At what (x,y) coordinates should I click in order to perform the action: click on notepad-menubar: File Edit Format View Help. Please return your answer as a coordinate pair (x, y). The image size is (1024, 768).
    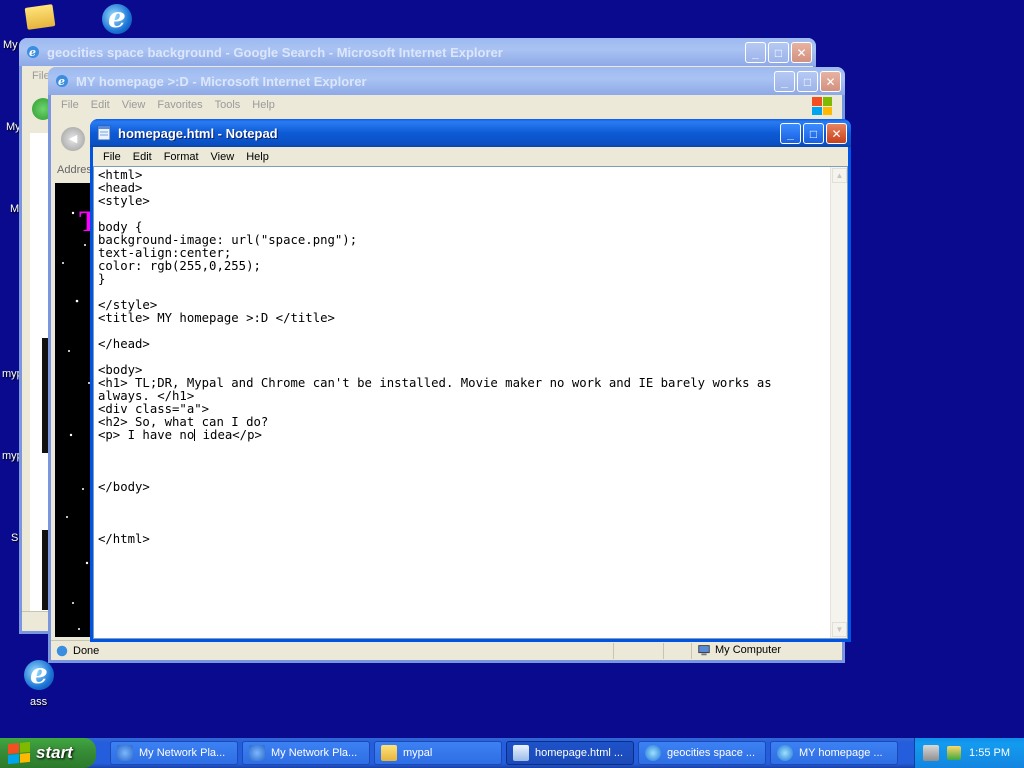
    Looking at the image, I should click on (470, 156).